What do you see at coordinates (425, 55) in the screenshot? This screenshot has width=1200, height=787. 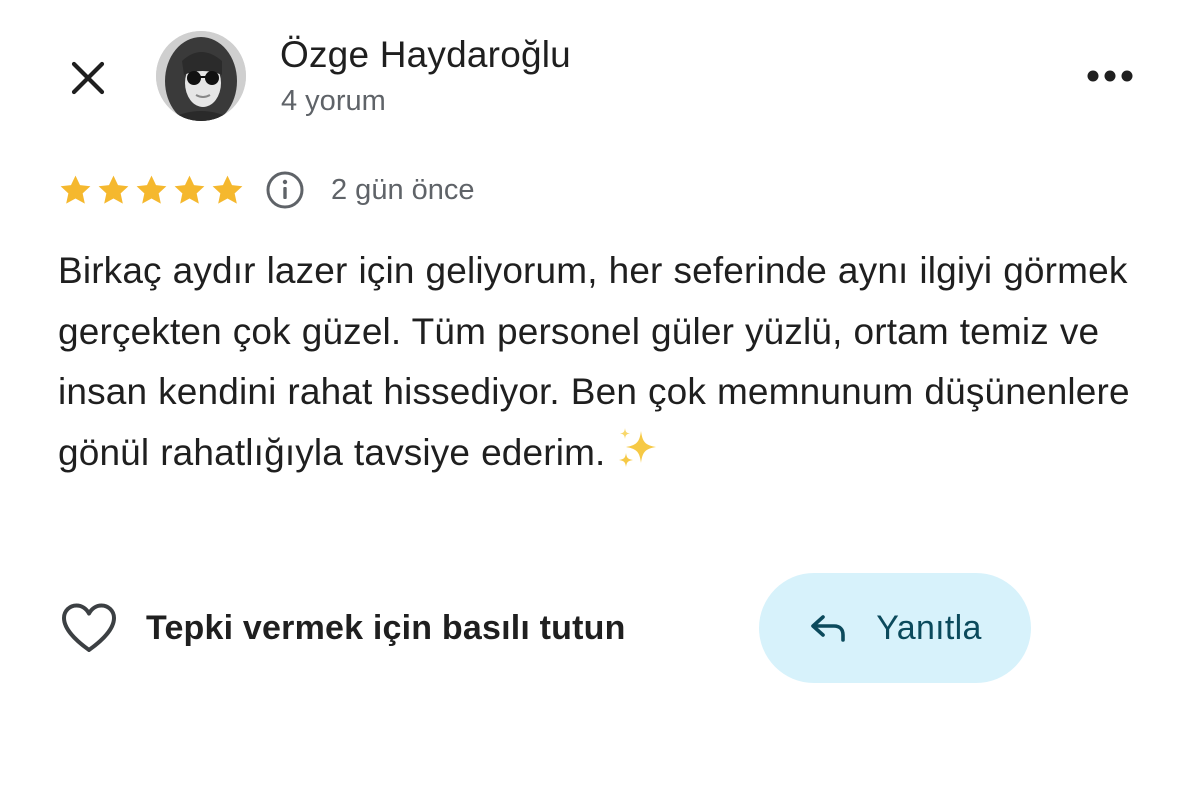 I see `author-name: Özge Haydaroğlu` at bounding box center [425, 55].